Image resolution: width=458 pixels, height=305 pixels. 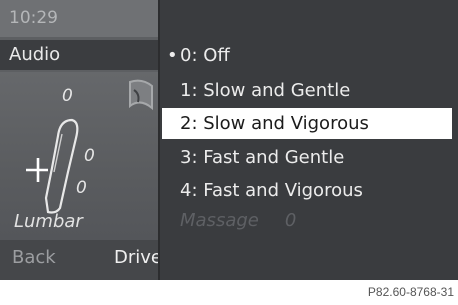 What do you see at coordinates (274, 123) in the screenshot?
I see `menu-item-label: 2: Slow and Vigorous` at bounding box center [274, 123].